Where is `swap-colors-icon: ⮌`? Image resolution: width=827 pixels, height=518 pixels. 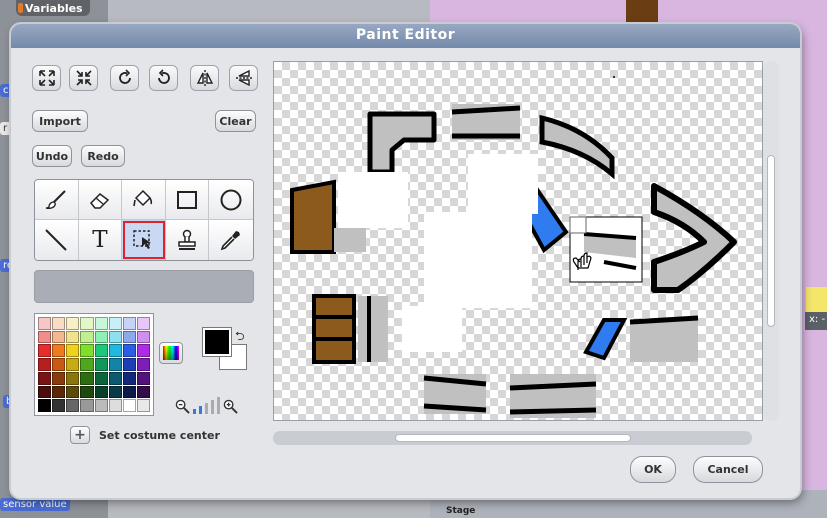
swap-colors-icon: ⮌ is located at coordinates (240, 337).